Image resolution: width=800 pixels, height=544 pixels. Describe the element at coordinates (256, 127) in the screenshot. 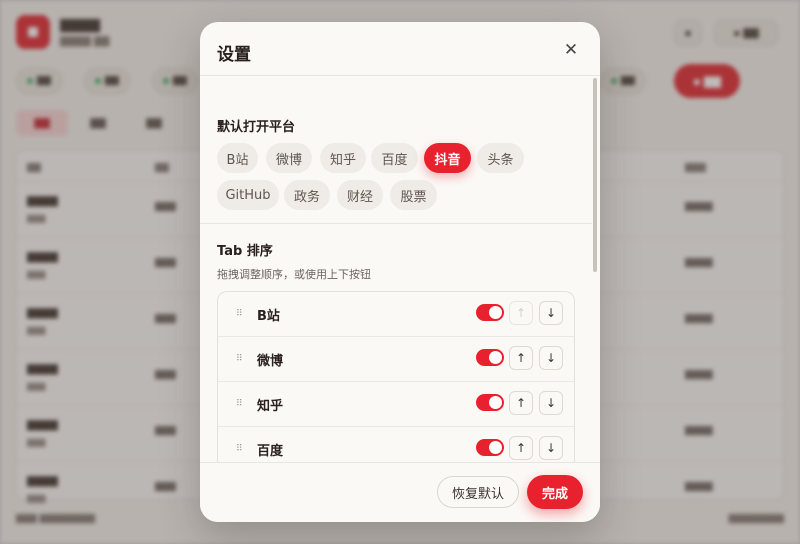

I see `platform-section-title: 默认打开平台` at that location.